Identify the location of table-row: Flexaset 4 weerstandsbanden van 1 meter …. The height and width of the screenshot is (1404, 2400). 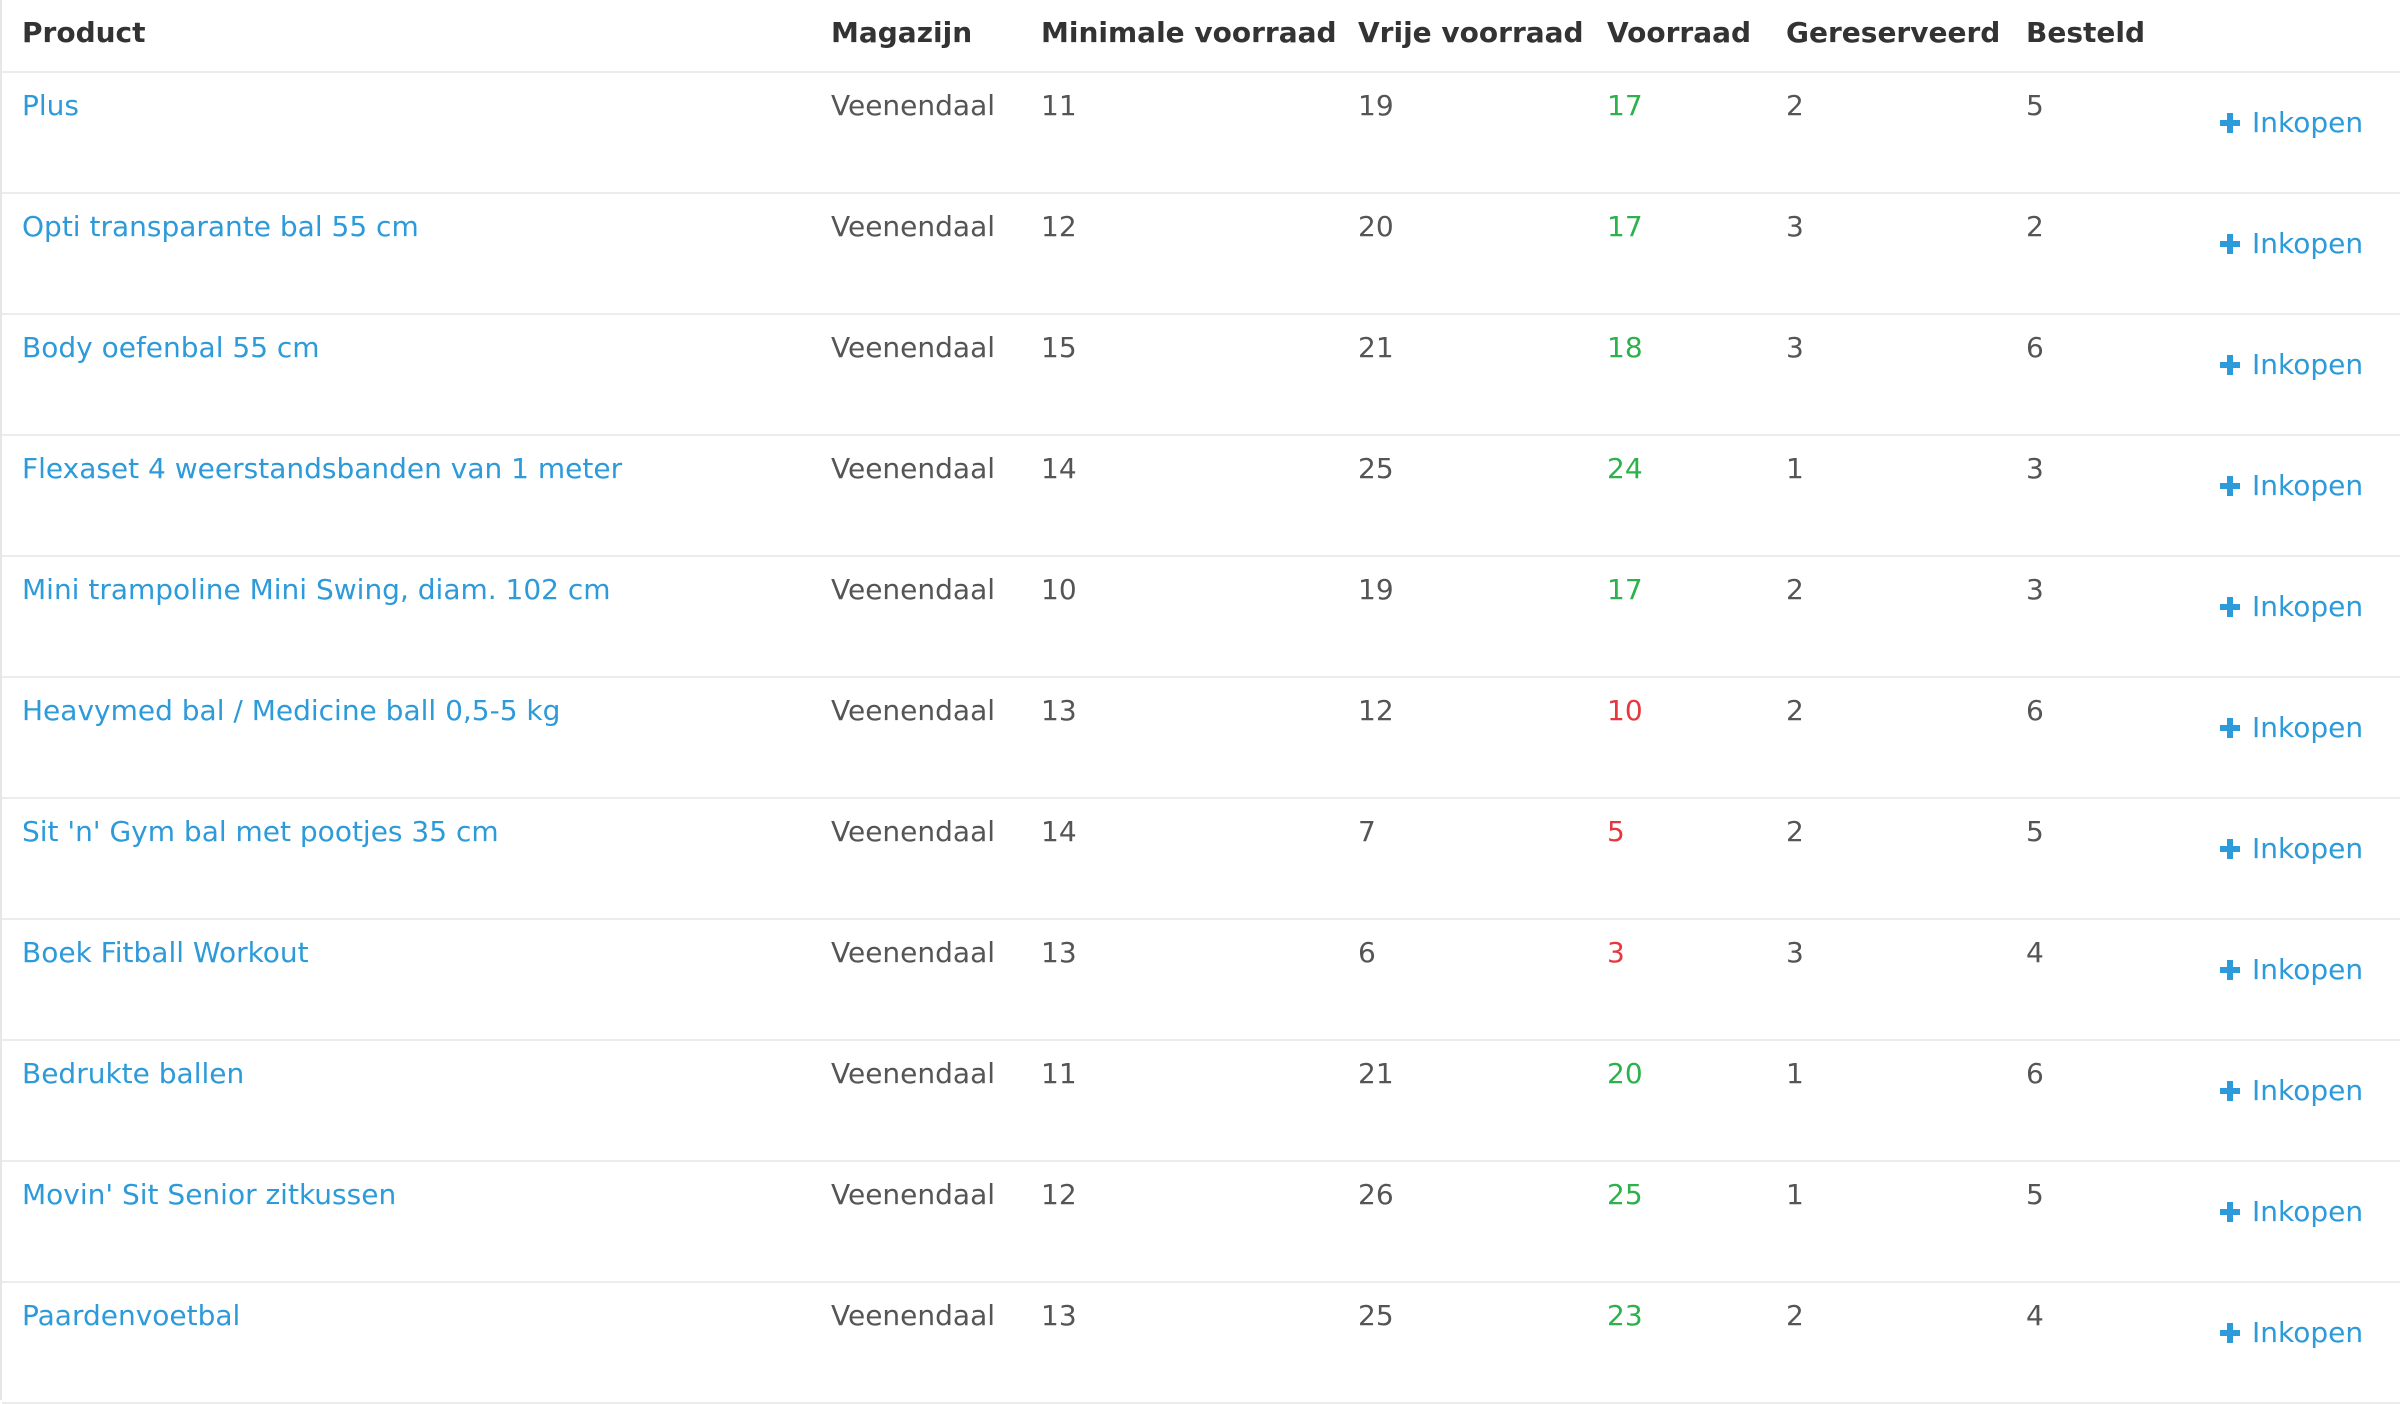
(1201, 496).